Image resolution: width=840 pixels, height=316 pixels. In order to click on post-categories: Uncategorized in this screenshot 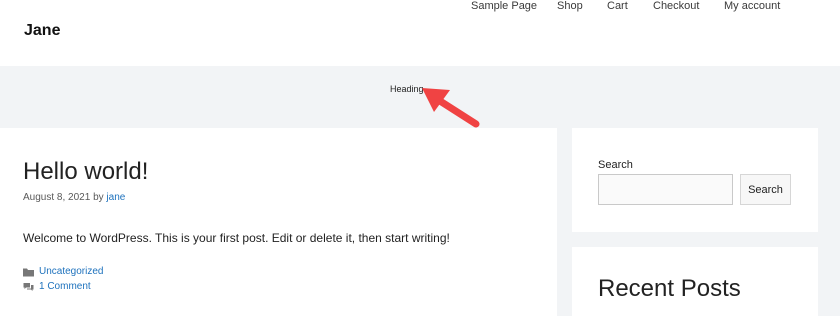, I will do `click(63, 271)`.